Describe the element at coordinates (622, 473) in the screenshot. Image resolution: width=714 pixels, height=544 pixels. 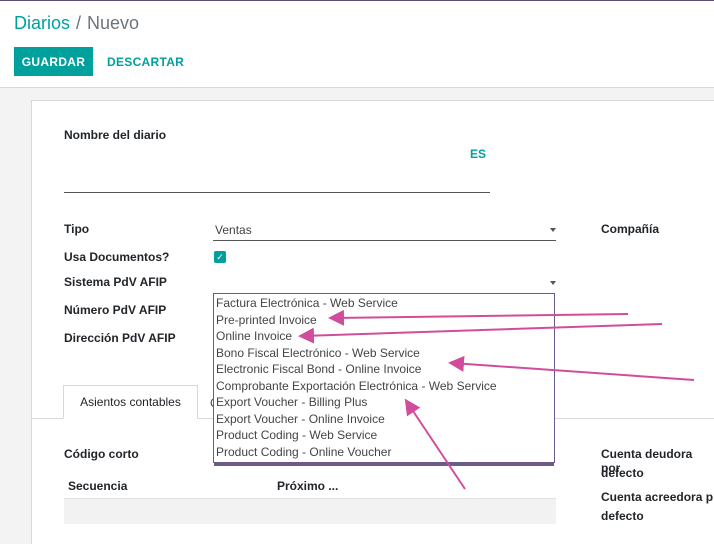
I see `debit-account-label-line2: defecto` at that location.